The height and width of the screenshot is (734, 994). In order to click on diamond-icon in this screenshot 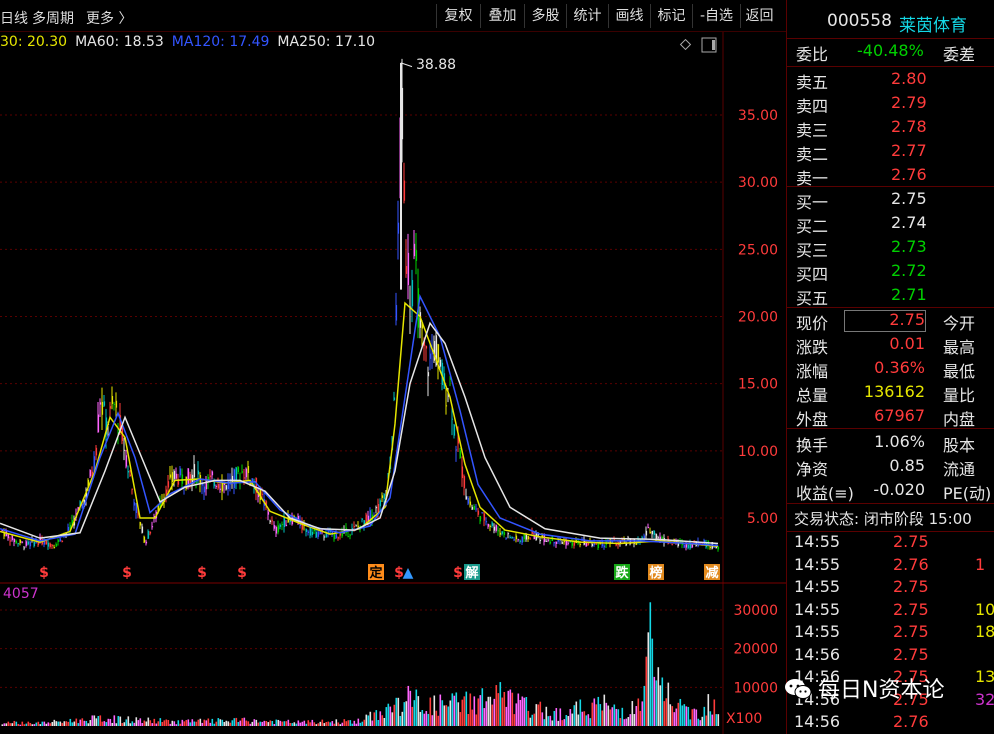, I will do `click(685, 44)`.